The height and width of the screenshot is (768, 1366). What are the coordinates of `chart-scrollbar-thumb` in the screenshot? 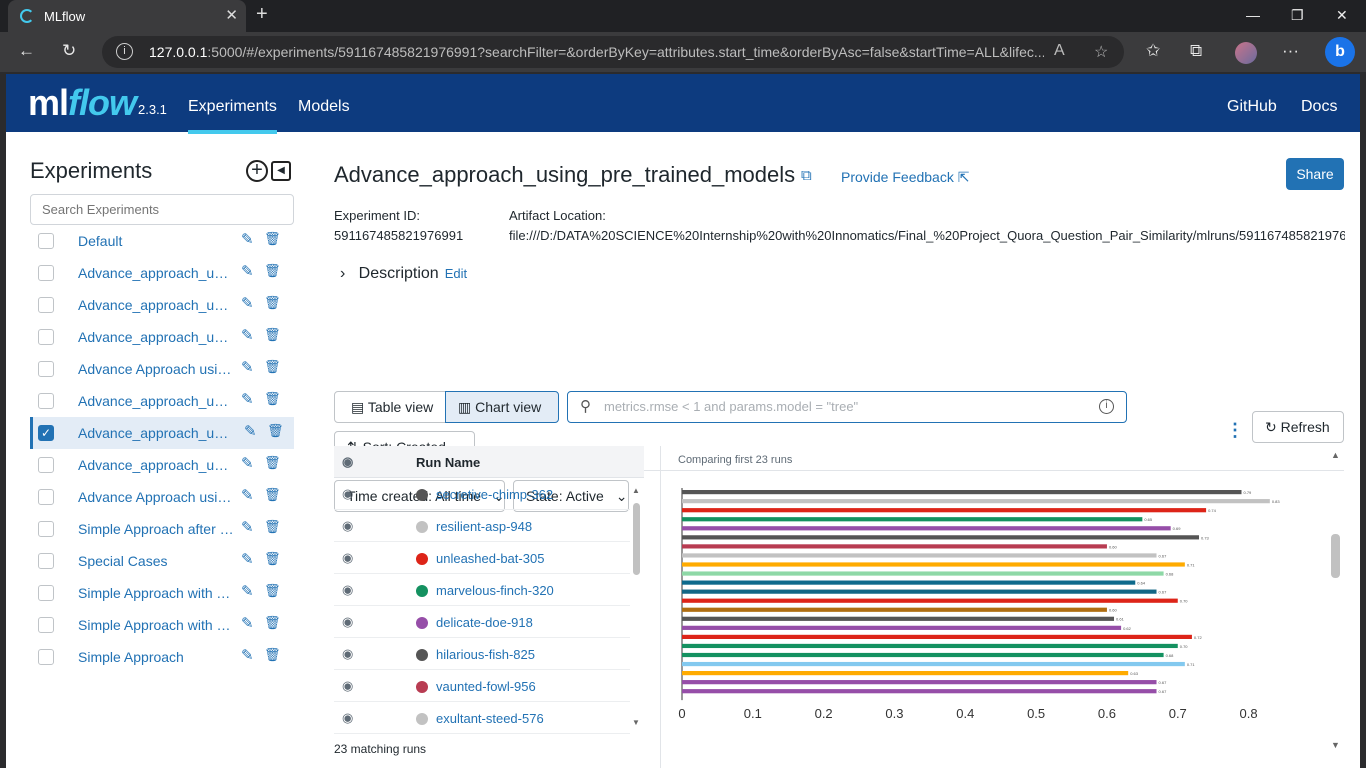 It's located at (1335, 556).